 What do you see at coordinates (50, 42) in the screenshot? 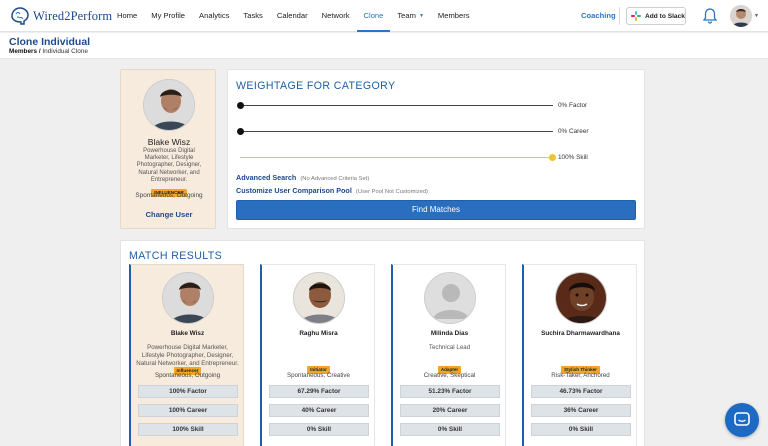
I see `page-title: Clone Individual` at bounding box center [50, 42].